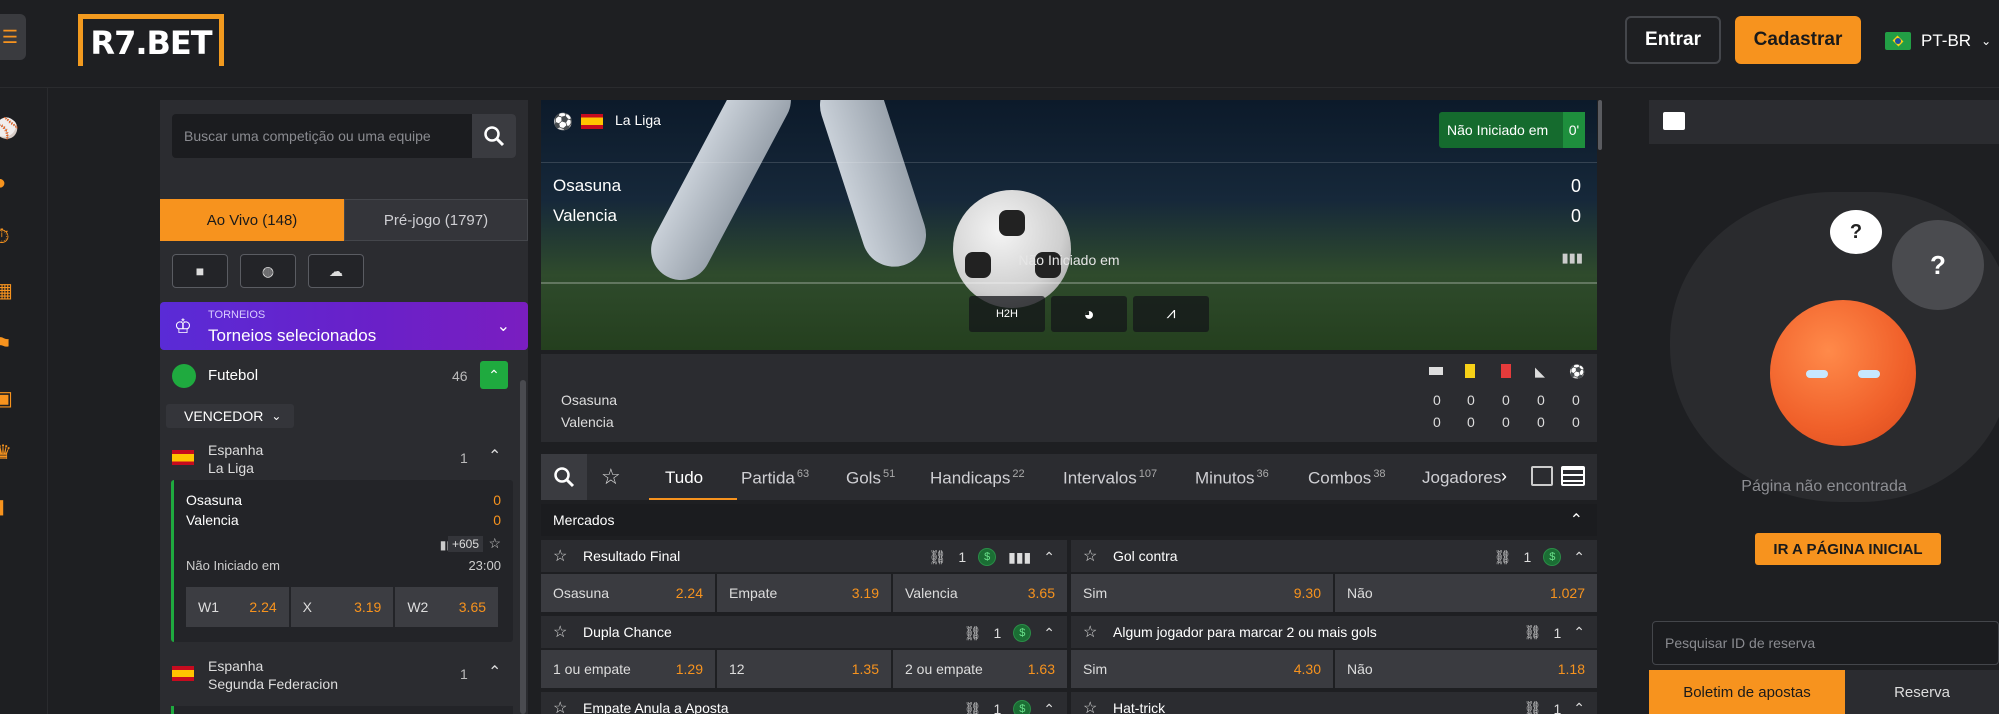 This screenshot has height=714, width=1999. What do you see at coordinates (237, 607) in the screenshot?
I see `odd-w1: W1 2.24` at bounding box center [237, 607].